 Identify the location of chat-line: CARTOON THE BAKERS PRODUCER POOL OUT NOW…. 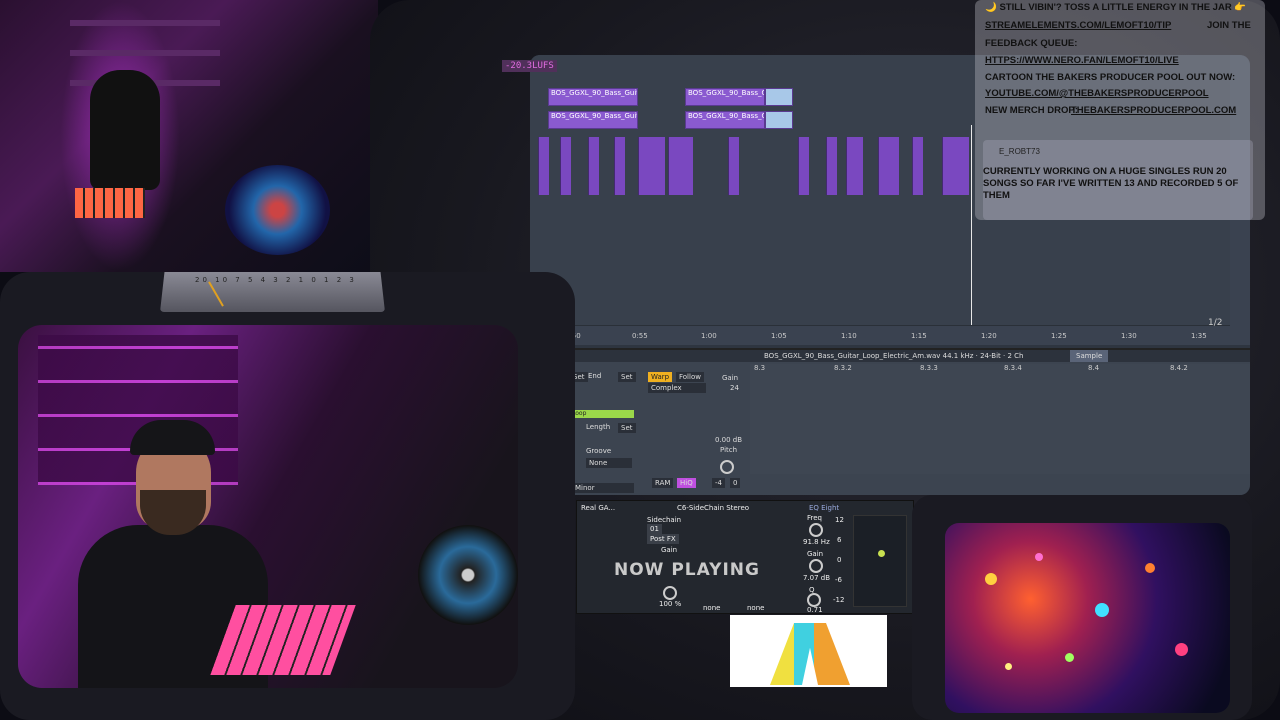
(1110, 77).